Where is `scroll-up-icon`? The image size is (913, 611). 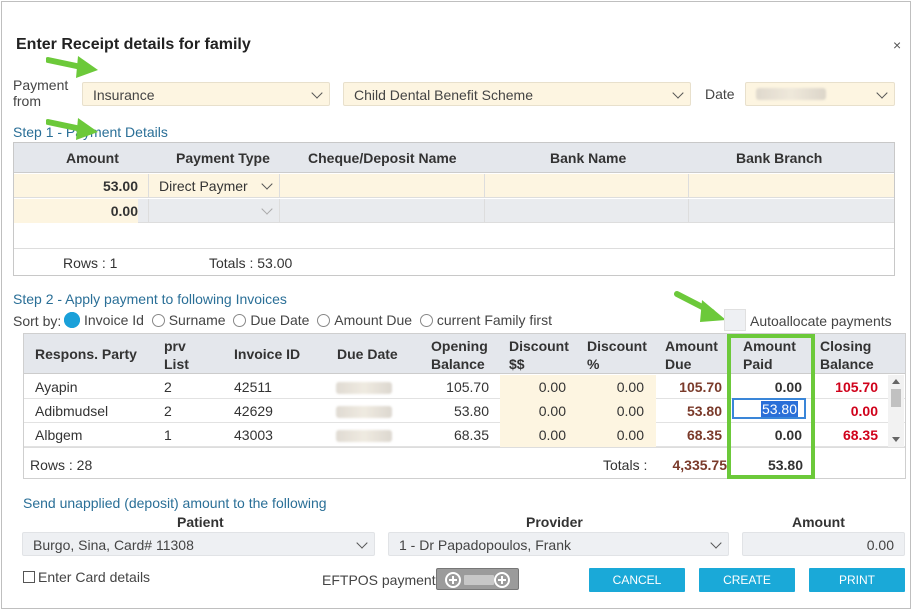 scroll-up-icon is located at coordinates (896, 381).